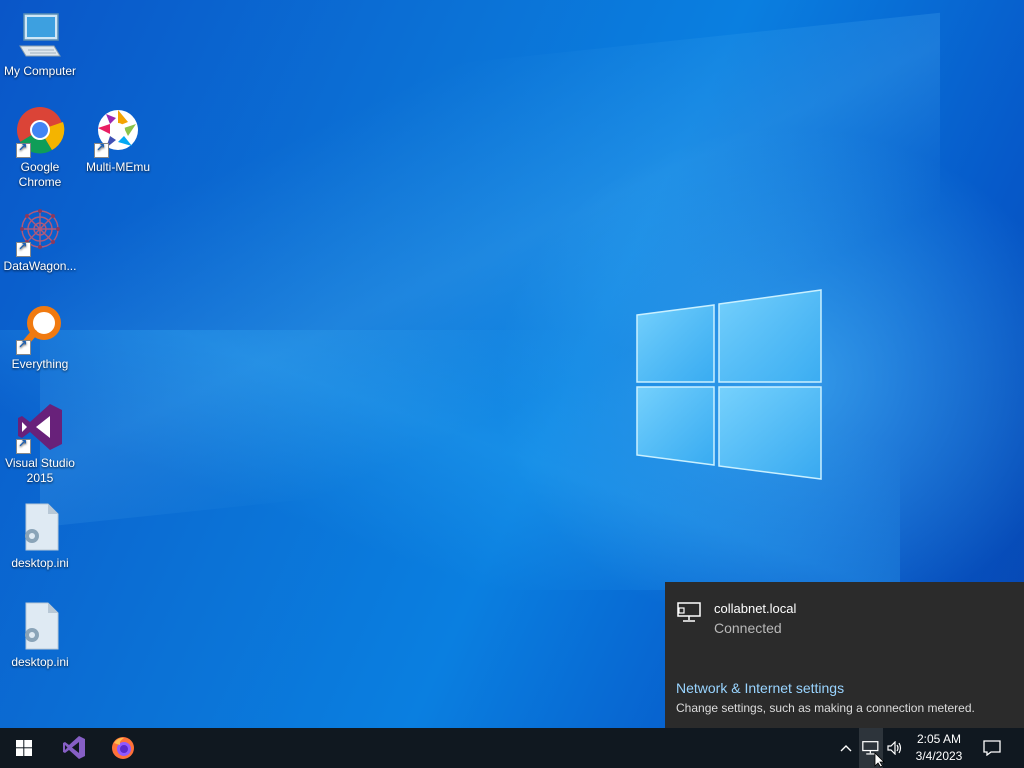  I want to click on desktop-icon-google-chrome: Google Chrome, so click(40, 148).